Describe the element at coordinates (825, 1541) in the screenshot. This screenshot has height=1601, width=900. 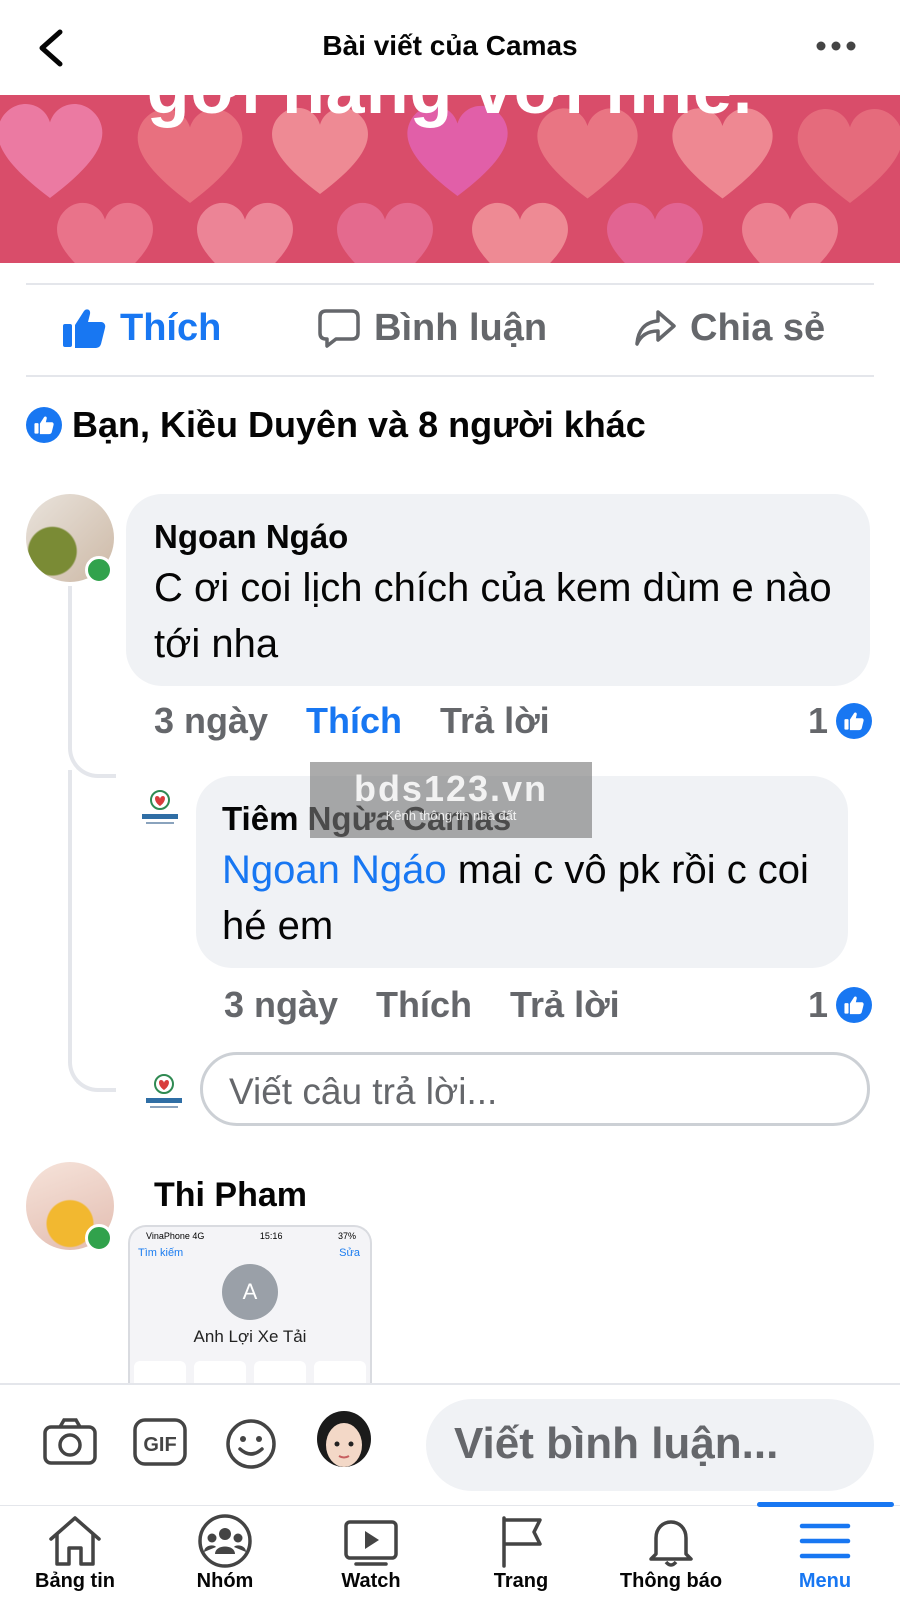
I see `menu-icon` at that location.